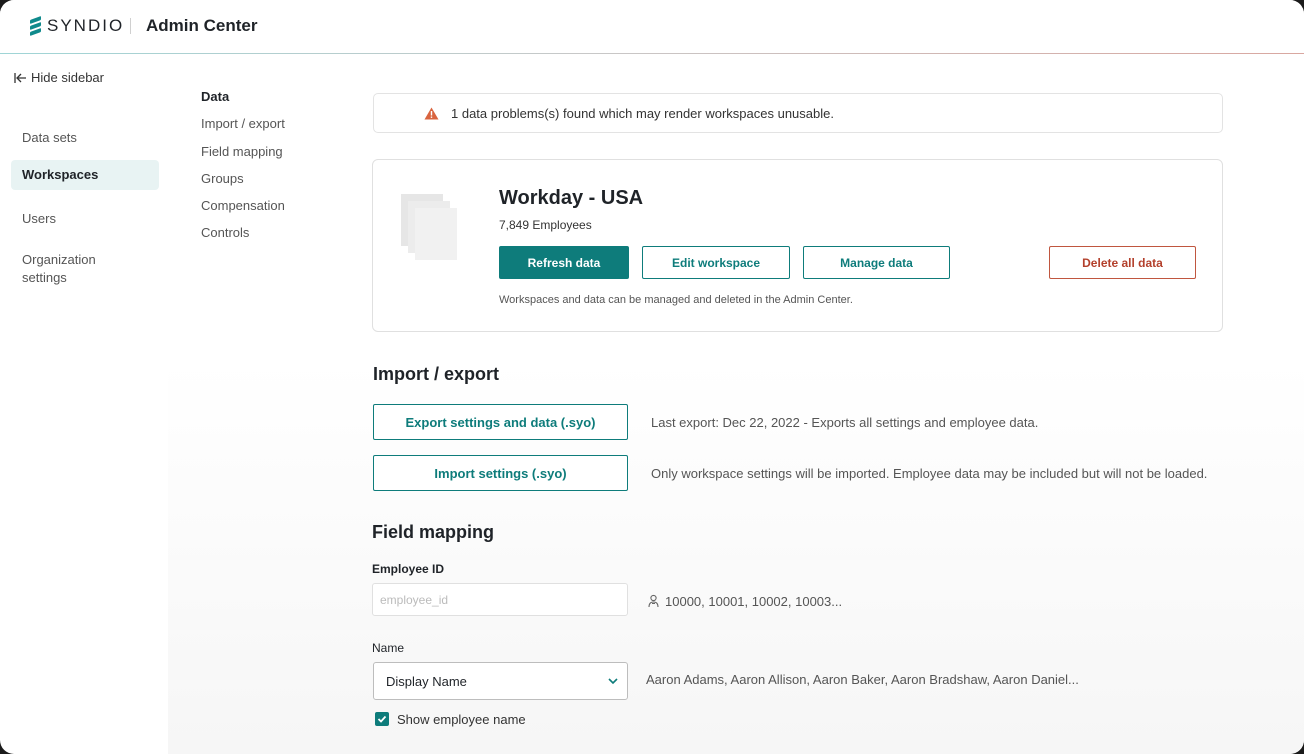  What do you see at coordinates (35, 26) in the screenshot?
I see `syndio-logo-icon` at bounding box center [35, 26].